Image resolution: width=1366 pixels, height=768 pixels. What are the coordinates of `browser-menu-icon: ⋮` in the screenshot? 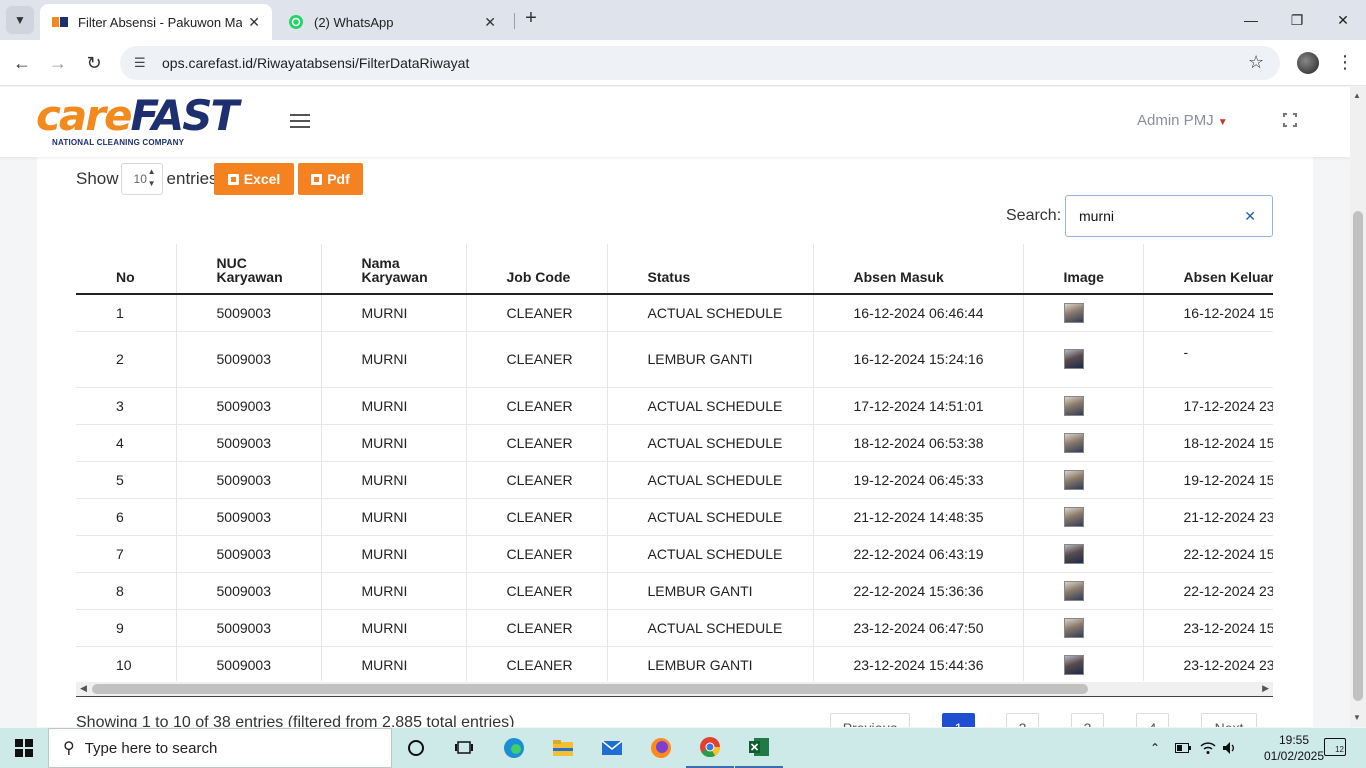 It's located at (1345, 62).